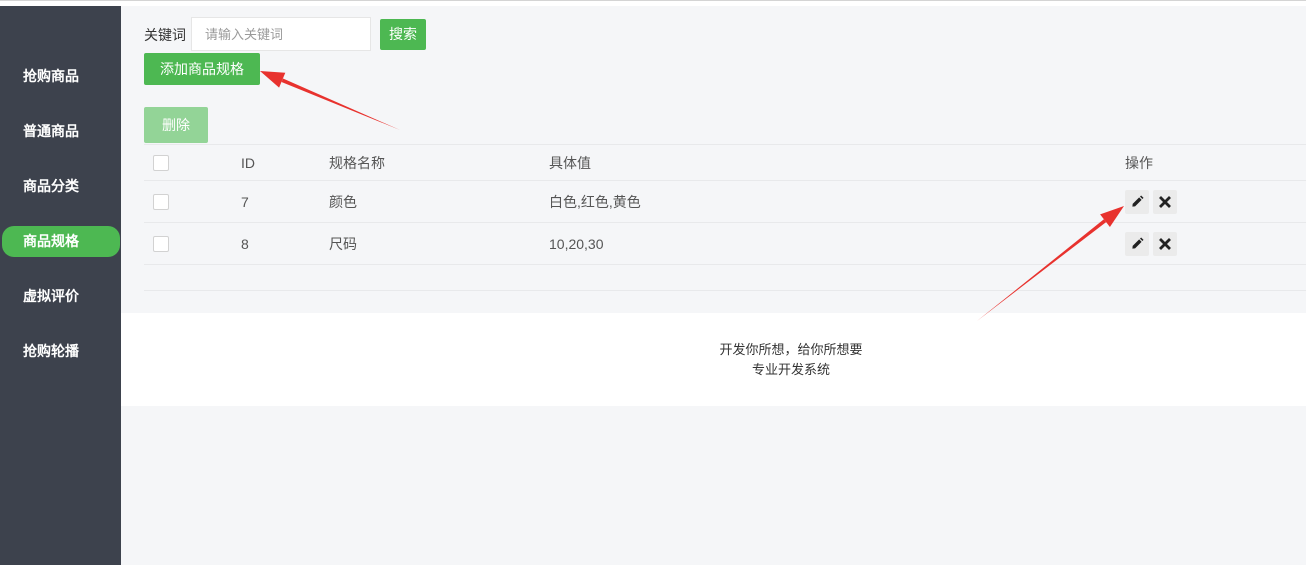 The image size is (1306, 565). What do you see at coordinates (343, 201) in the screenshot?
I see `cell-spec-name: 颜色` at bounding box center [343, 201].